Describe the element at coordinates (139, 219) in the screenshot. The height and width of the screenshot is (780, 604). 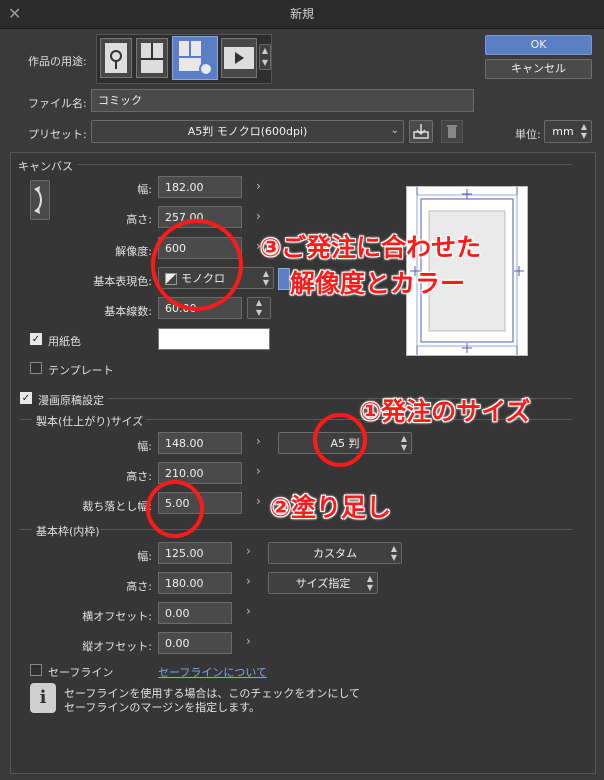
I see `canvas-height-label: 高さ:` at that location.